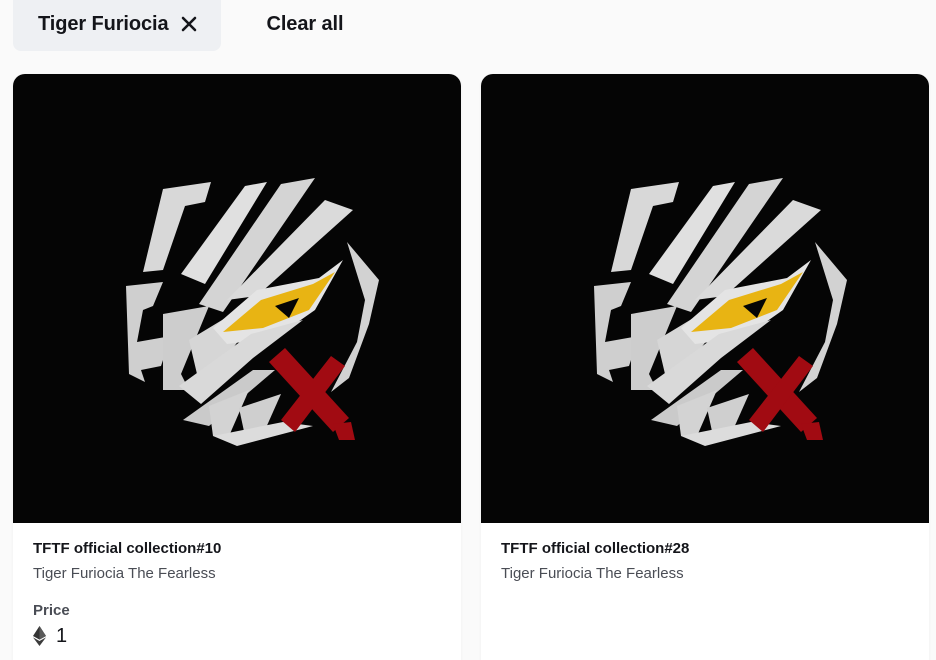  What do you see at coordinates (474, 27) in the screenshot?
I see `active-filters-bar: Tiger Furiocia Clear all` at bounding box center [474, 27].